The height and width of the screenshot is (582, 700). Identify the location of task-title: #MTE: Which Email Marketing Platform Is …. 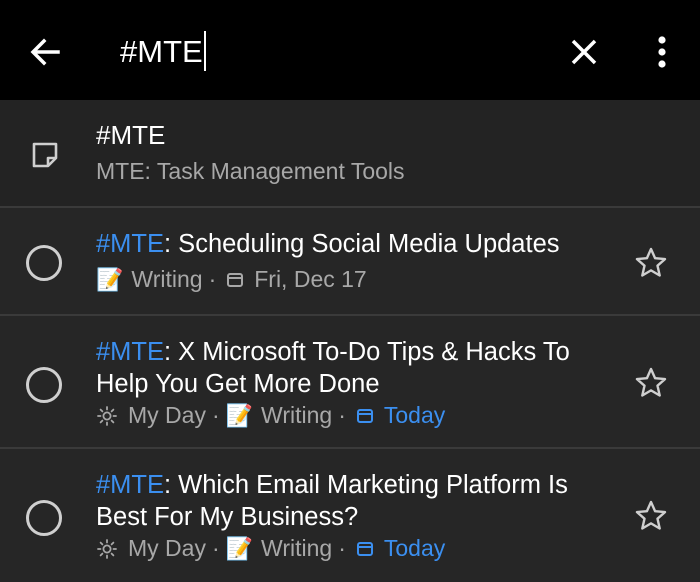
(351, 501).